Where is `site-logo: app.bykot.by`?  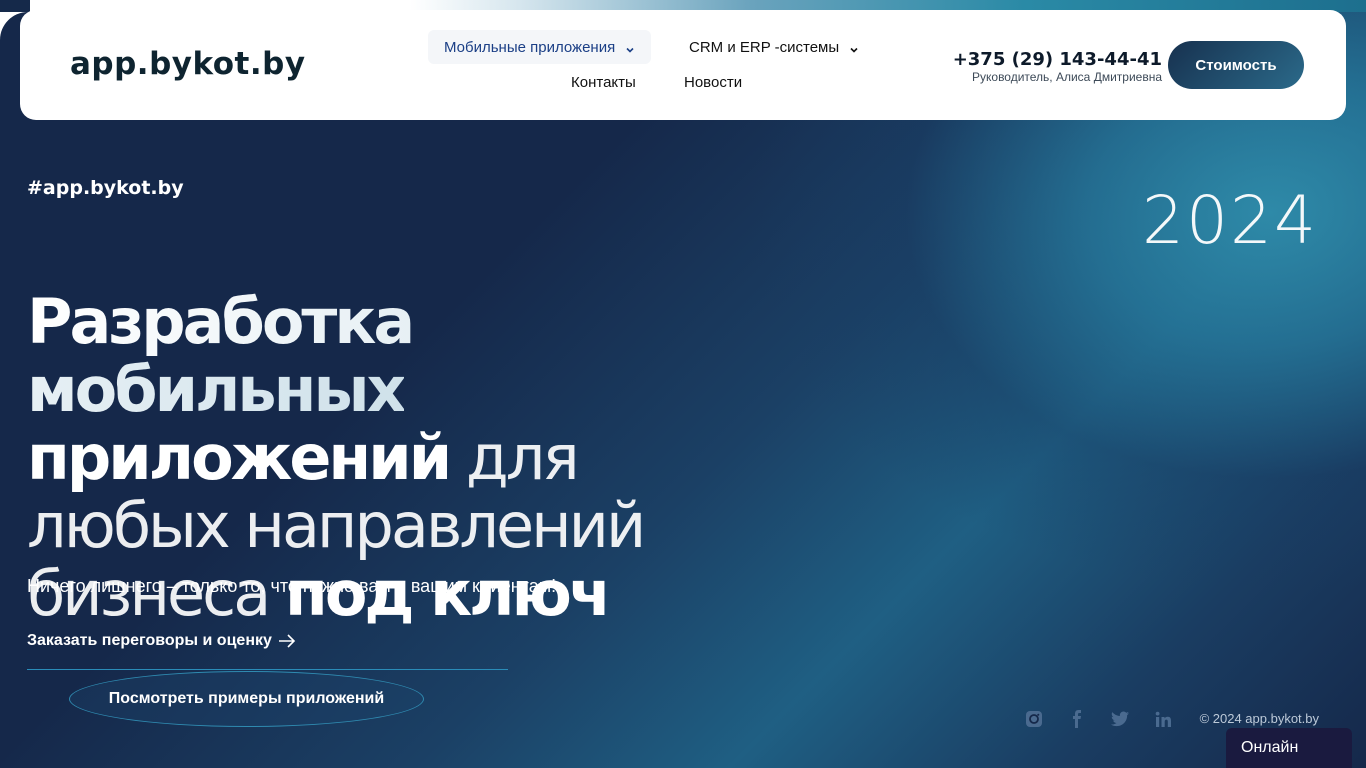
site-logo: app.bykot.by is located at coordinates (188, 64).